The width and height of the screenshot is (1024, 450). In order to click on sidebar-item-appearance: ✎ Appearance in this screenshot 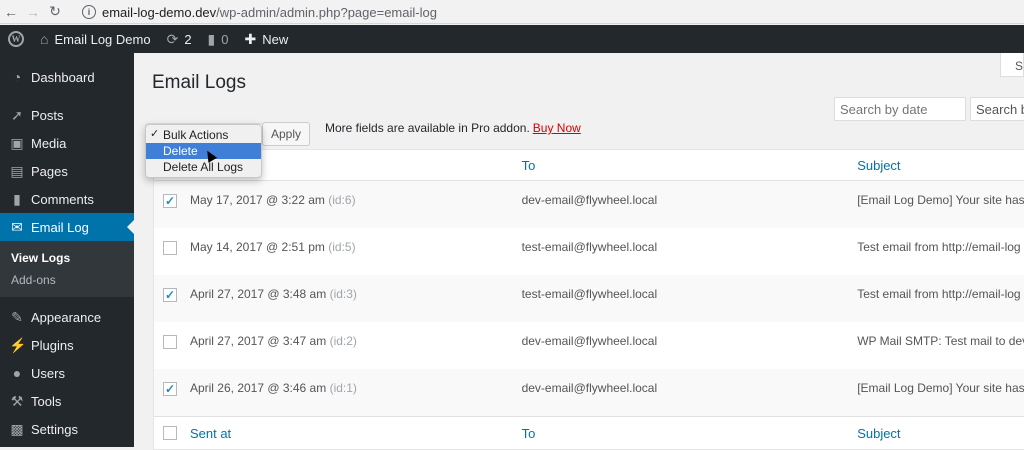, I will do `click(67, 317)`.